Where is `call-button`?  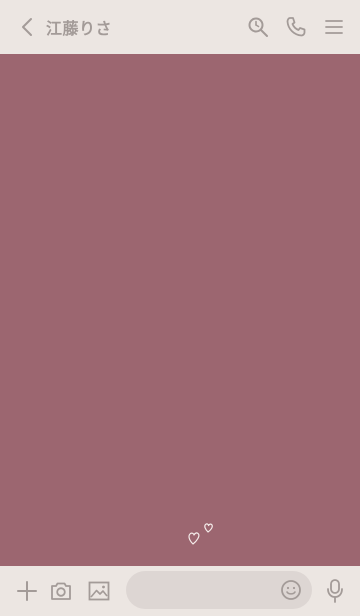 call-button is located at coordinates (296, 27).